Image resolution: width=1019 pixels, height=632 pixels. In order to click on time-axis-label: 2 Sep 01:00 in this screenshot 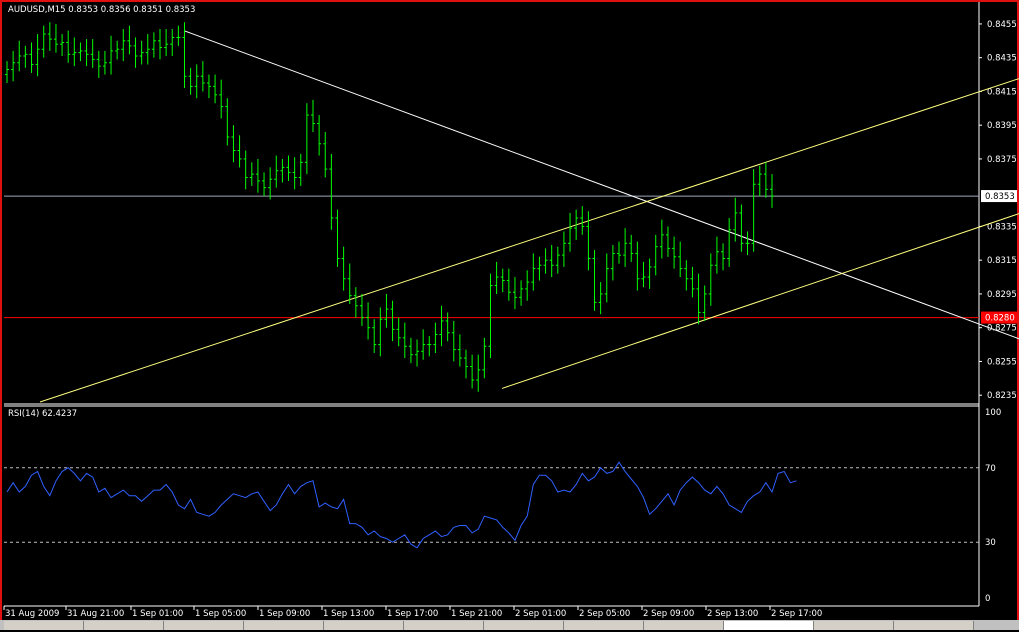, I will do `click(540, 614)`.